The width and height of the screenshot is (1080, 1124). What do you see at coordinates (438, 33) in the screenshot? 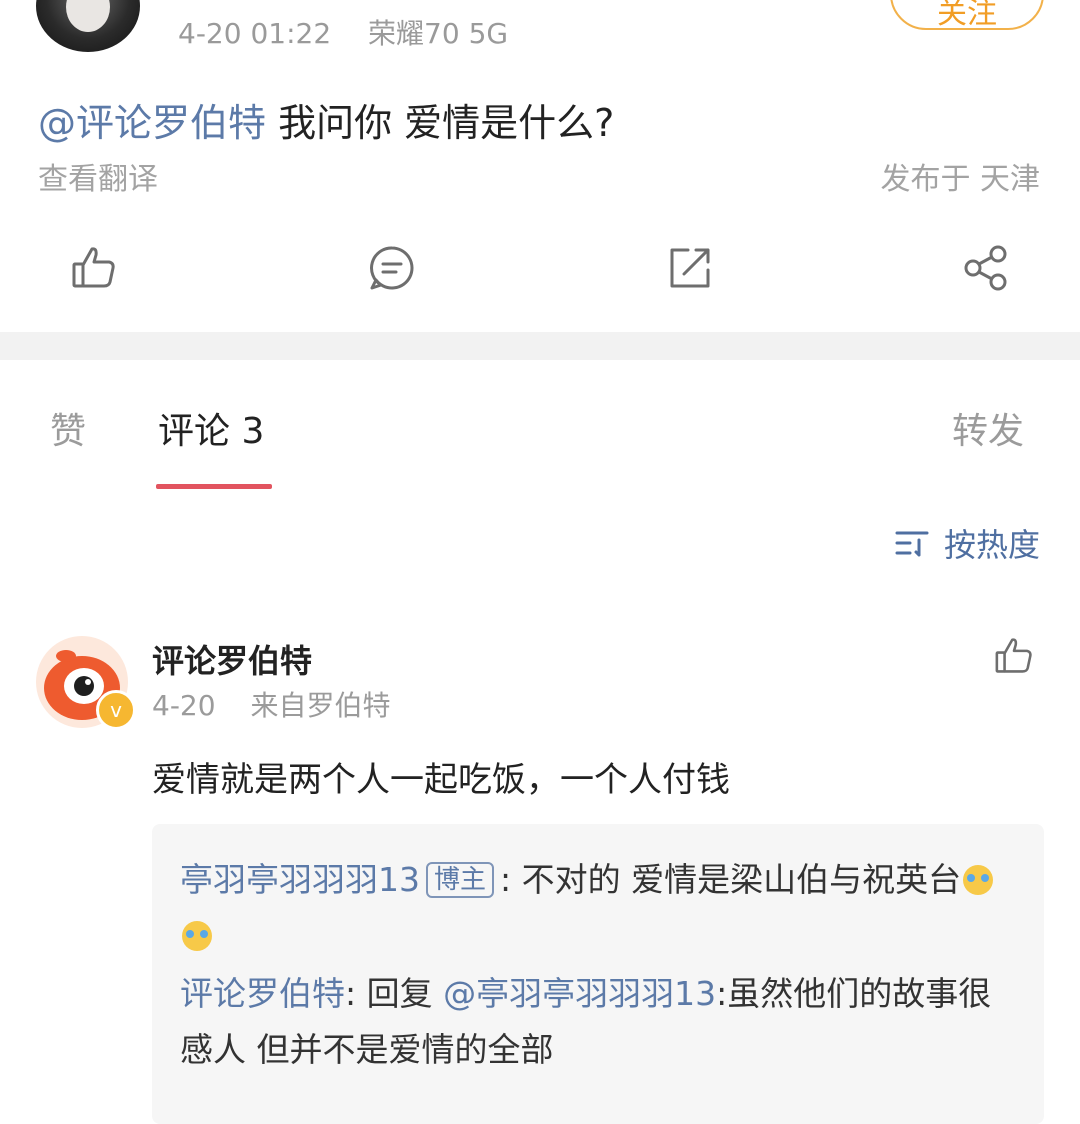
I see `post-device: 荣耀70 5G` at bounding box center [438, 33].